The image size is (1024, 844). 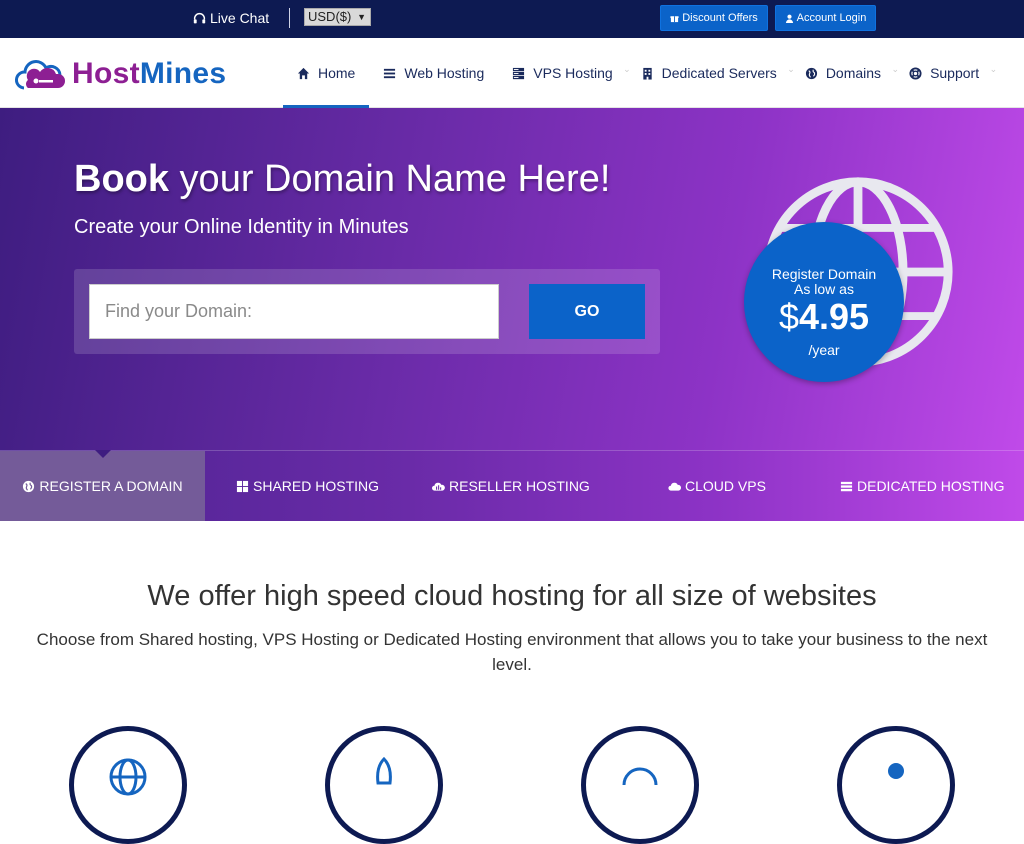 I want to click on currency-select: USD($) ▼, so click(x=337, y=17).